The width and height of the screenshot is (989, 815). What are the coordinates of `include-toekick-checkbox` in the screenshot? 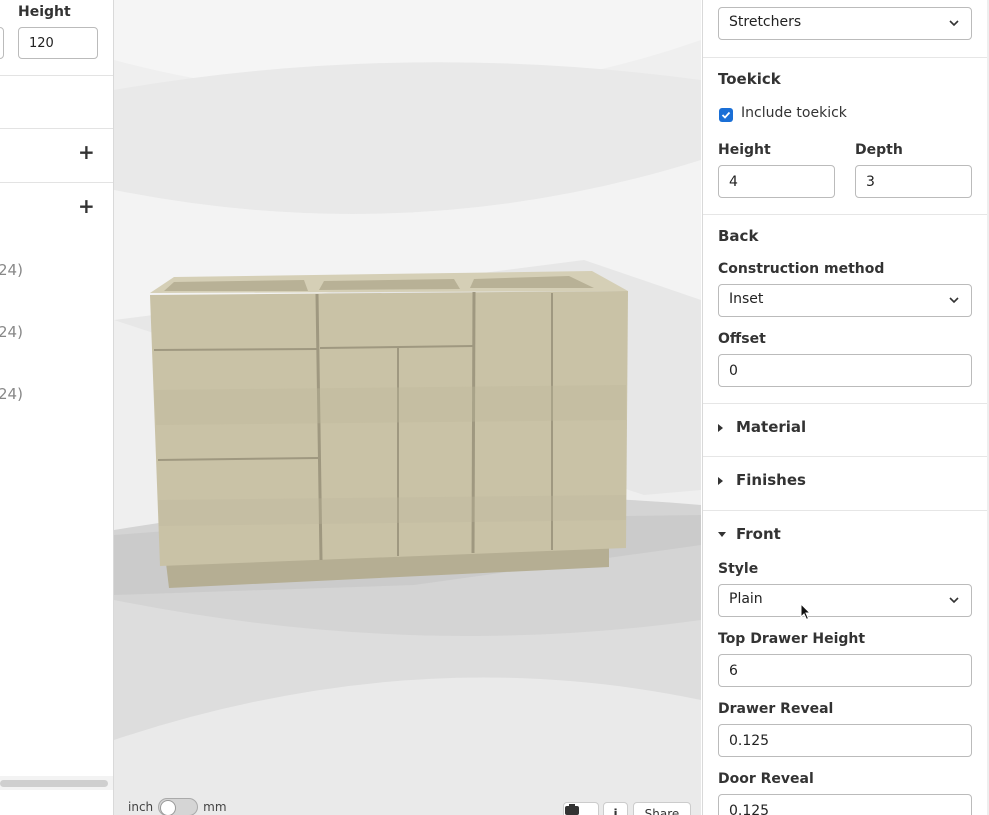 It's located at (726, 115).